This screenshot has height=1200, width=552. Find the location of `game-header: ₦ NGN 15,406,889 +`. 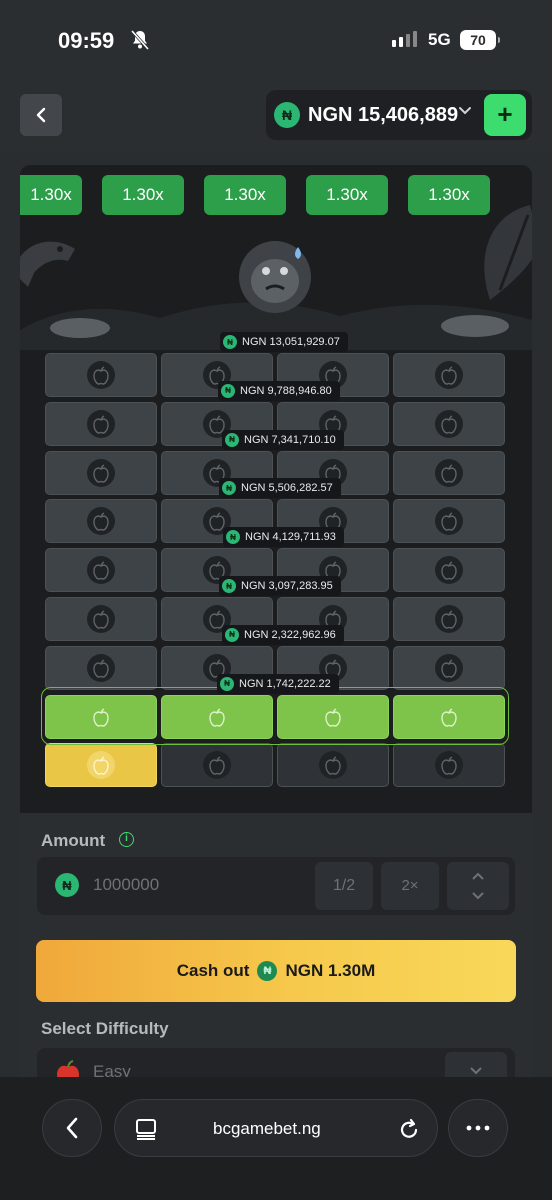

game-header: ₦ NGN 15,406,889 + is located at coordinates (276, 116).